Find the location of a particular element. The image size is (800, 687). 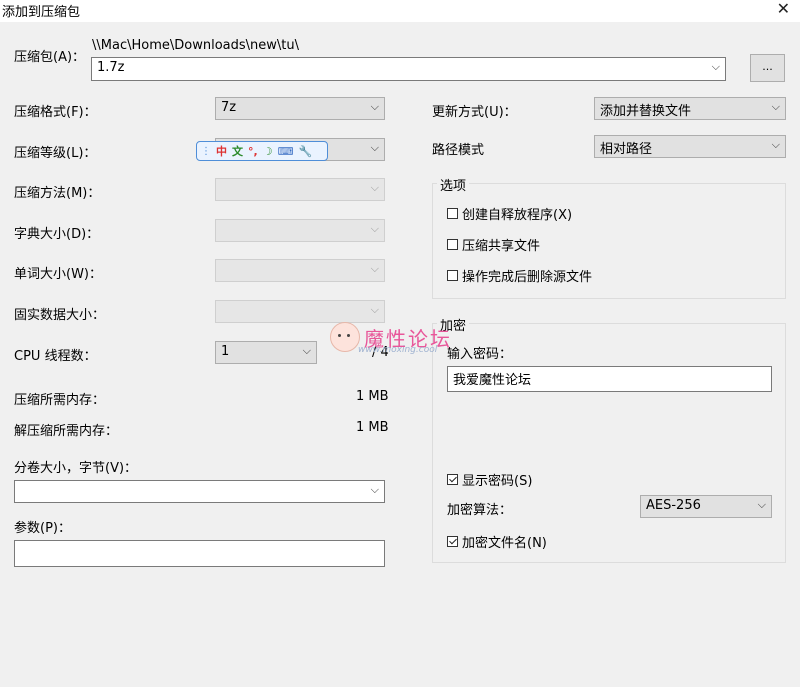

word-combobox: ⌵ is located at coordinates (300, 270).